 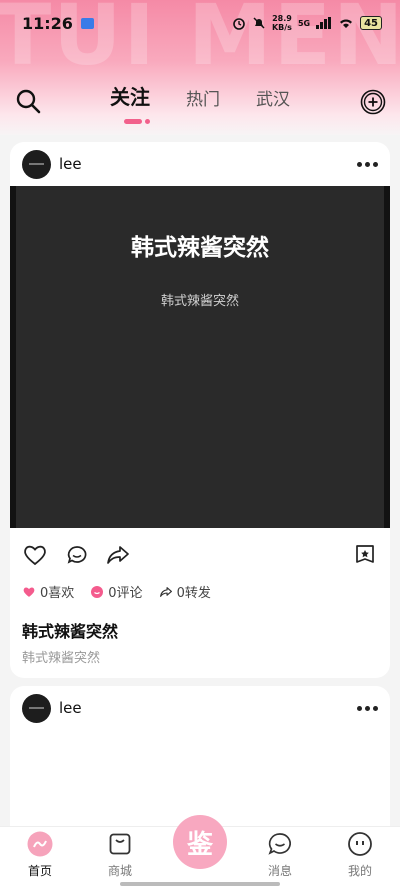 I want to click on likes-count: 0喜欢, so click(x=57, y=593).